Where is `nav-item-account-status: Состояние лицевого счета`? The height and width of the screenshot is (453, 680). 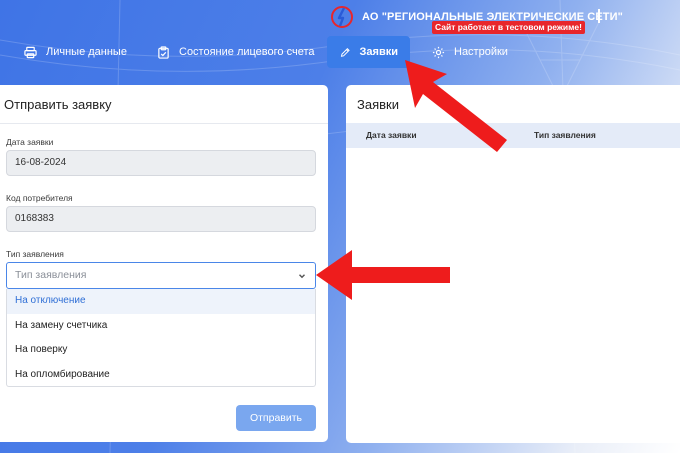 nav-item-account-status: Состояние лицевого счета is located at coordinates (235, 52).